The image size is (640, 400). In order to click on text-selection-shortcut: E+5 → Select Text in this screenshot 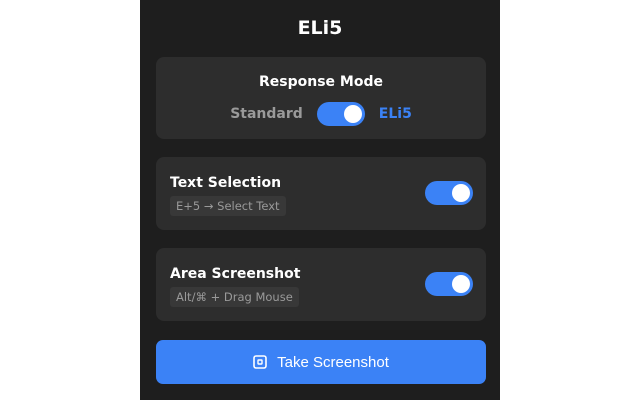, I will do `click(228, 206)`.